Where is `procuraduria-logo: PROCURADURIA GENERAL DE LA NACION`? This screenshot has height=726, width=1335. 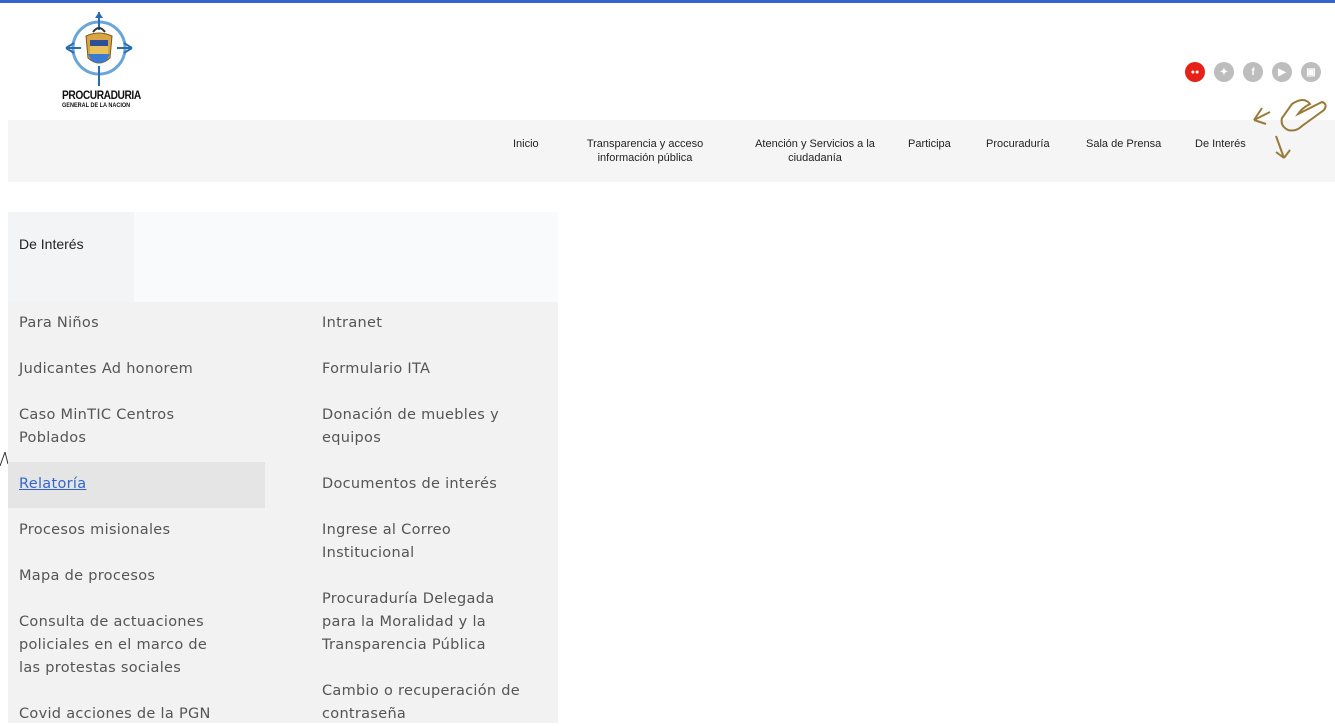
procuraduria-logo: PROCURADURIA GENERAL DE LA NACION is located at coordinates (112, 65).